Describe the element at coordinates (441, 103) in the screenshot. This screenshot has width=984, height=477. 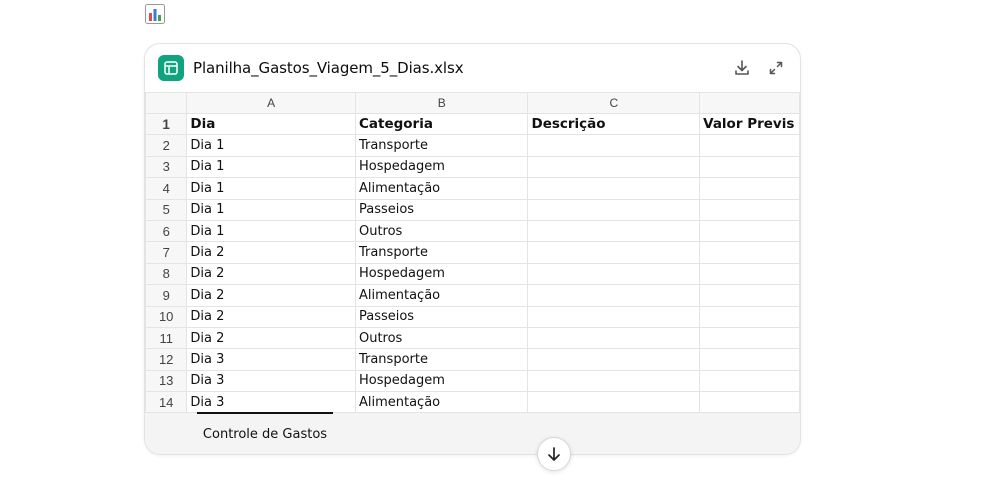
I see `column-header: B` at that location.